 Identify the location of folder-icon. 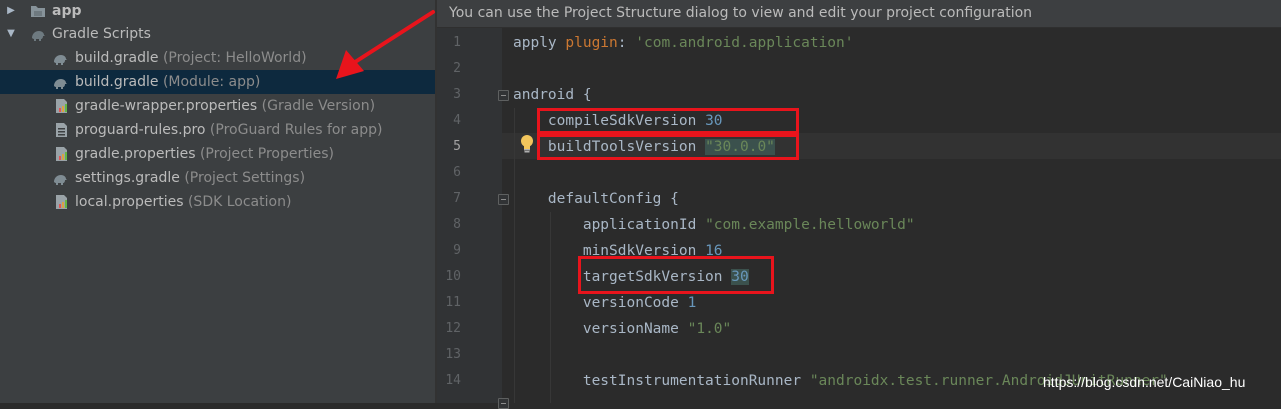
(38, 11).